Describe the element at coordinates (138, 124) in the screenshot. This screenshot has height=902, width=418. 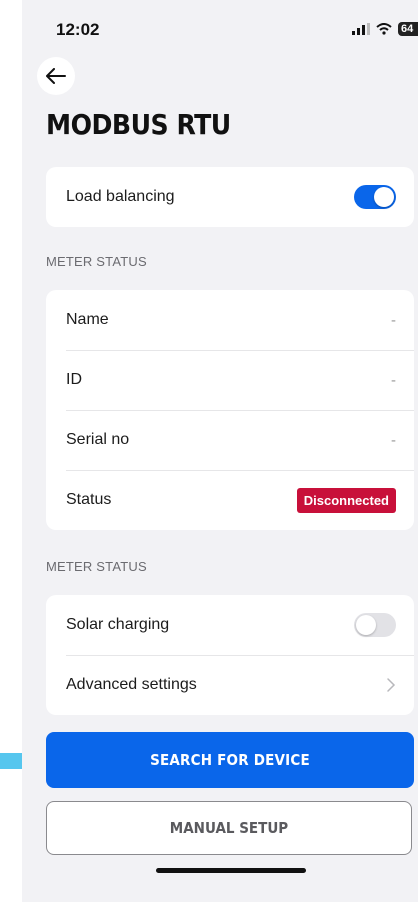
I see `page-title: MODBUS RTU` at that location.